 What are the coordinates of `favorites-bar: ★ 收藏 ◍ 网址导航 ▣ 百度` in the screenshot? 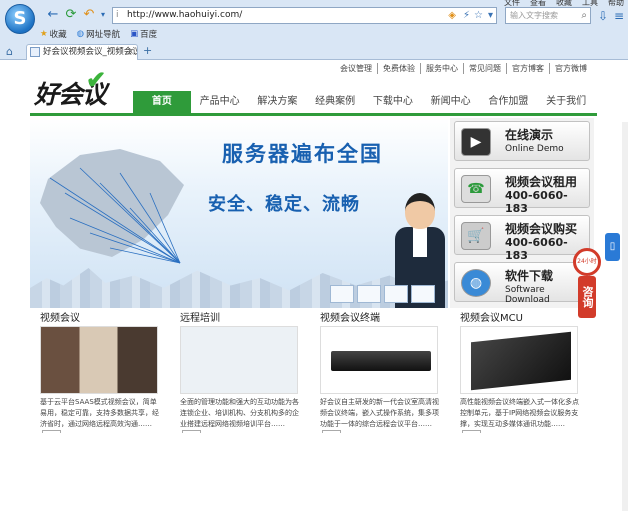 It's located at (98, 34).